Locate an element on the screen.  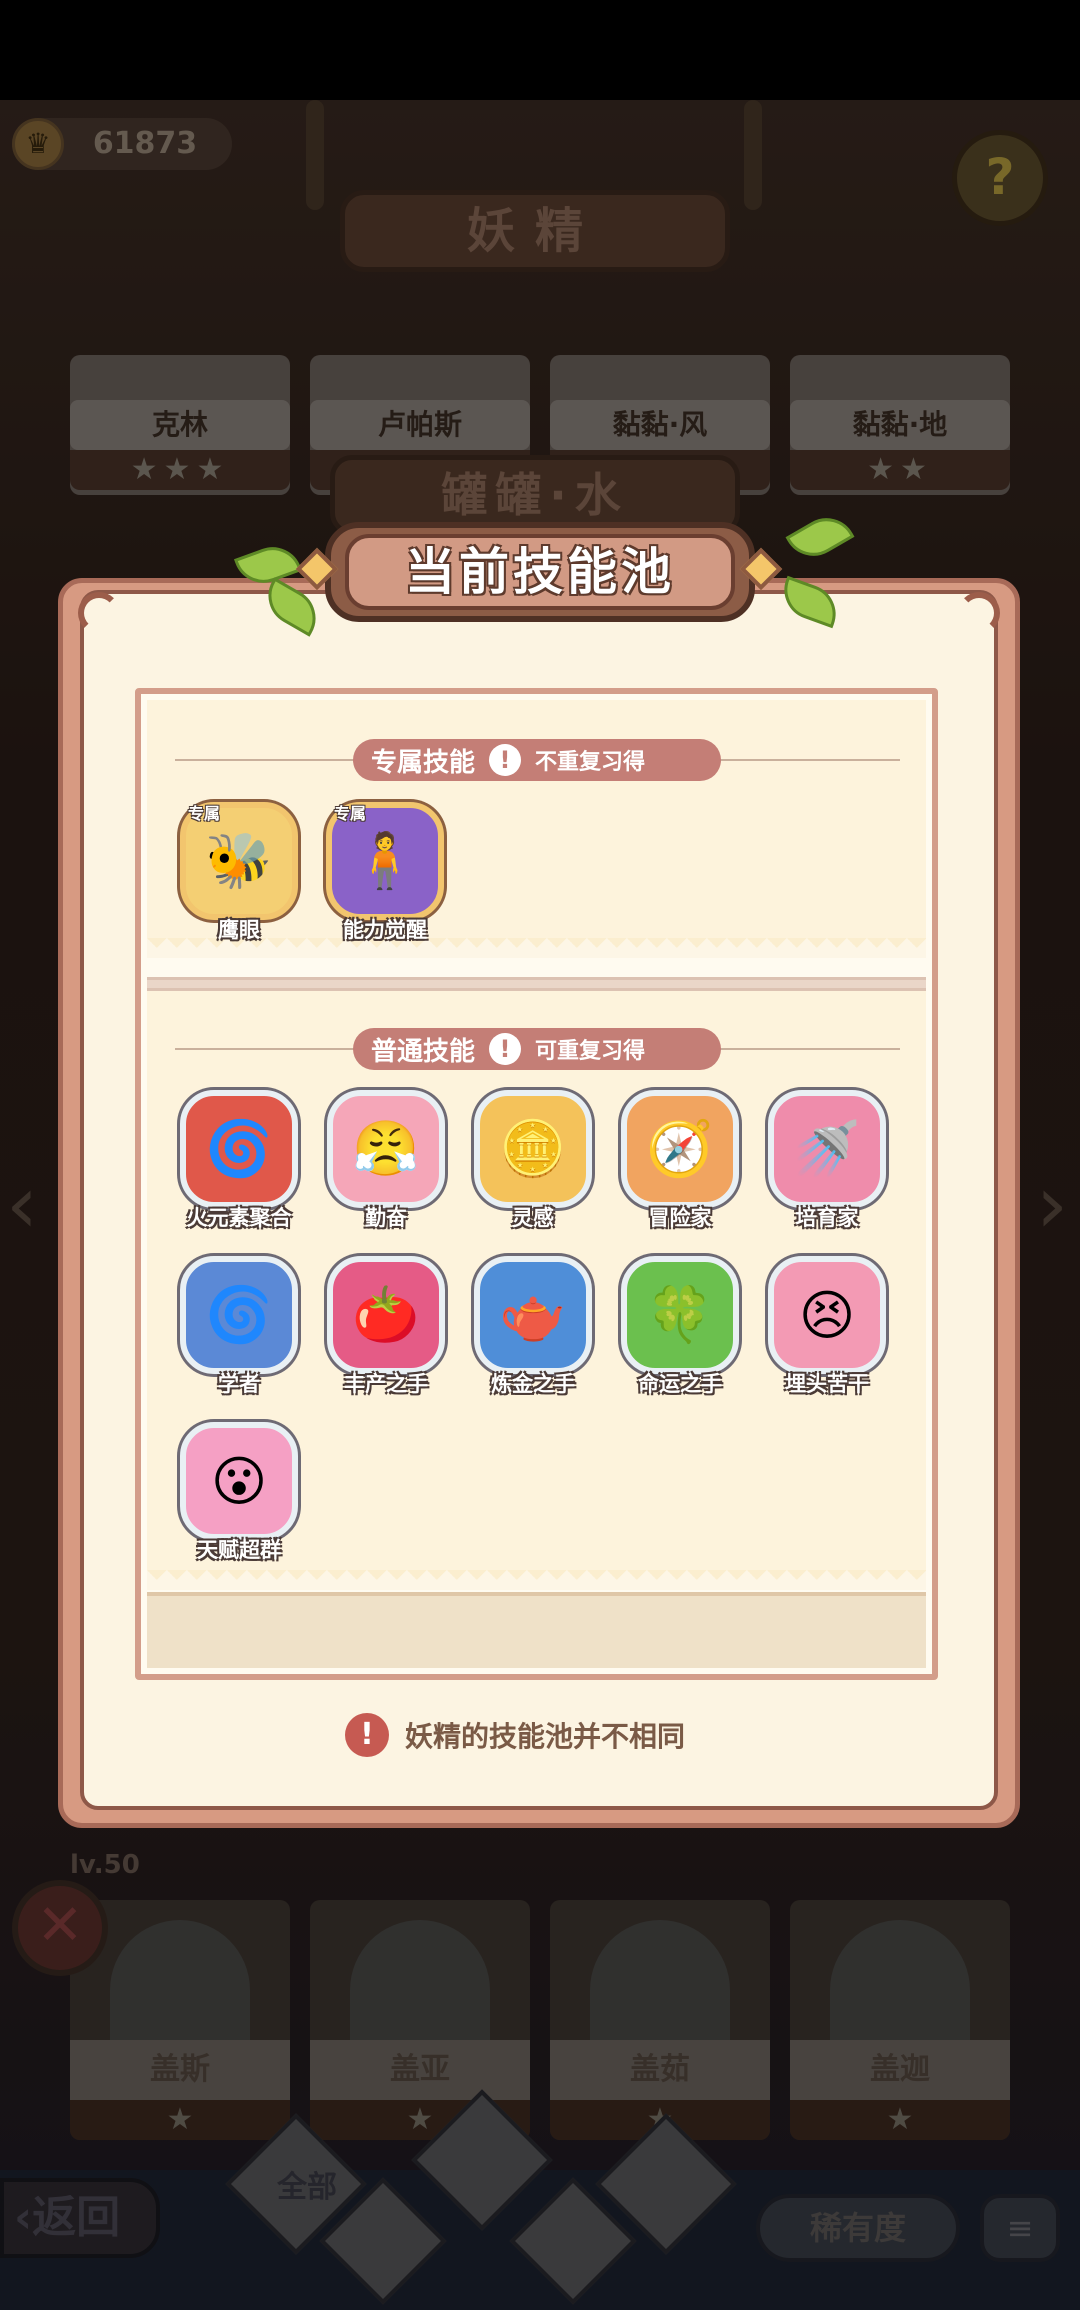
skill-list-footer is located at coordinates (536, 1630).